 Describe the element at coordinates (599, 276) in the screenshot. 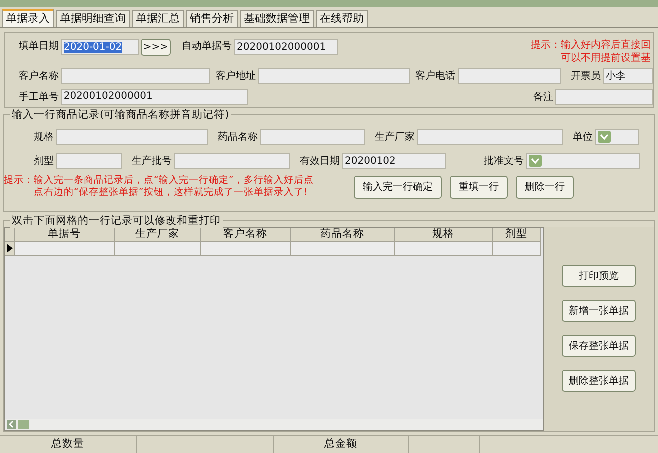

I see `action-button: 打印预览` at that location.